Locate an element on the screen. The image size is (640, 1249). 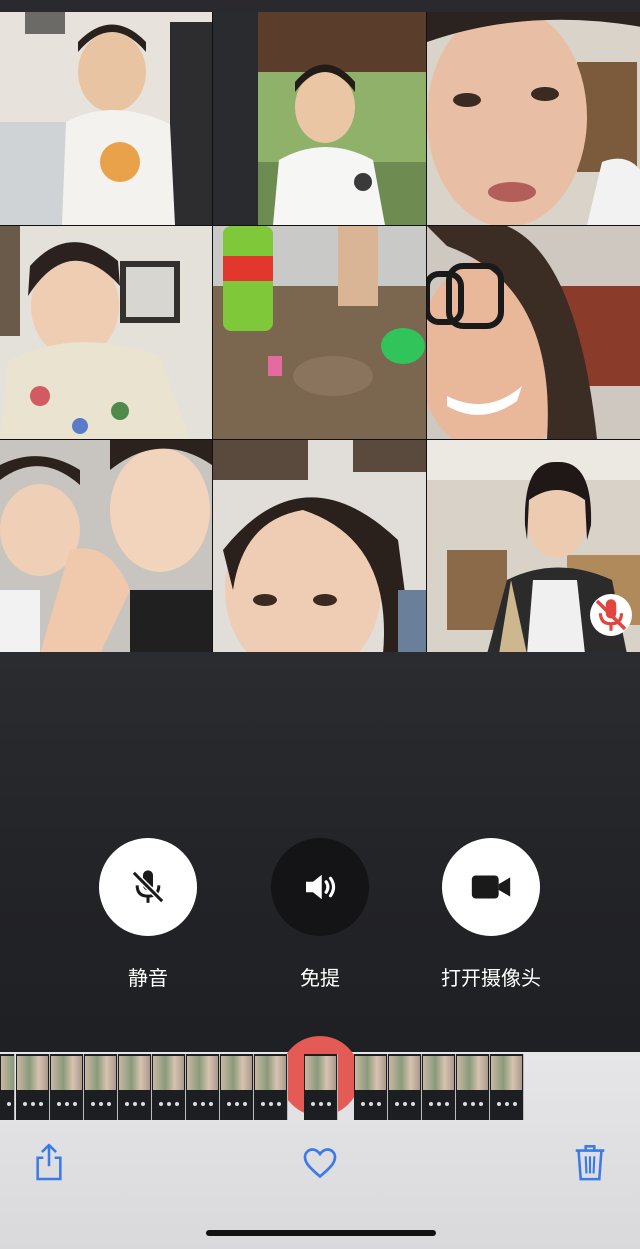
share-icon is located at coordinates (49, 1162).